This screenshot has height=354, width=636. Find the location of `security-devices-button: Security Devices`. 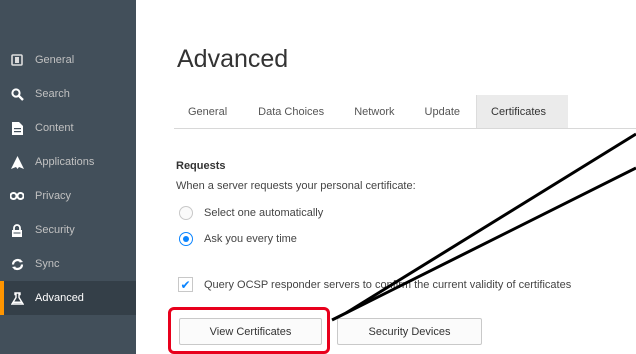

security-devices-button: Security Devices is located at coordinates (409, 331).